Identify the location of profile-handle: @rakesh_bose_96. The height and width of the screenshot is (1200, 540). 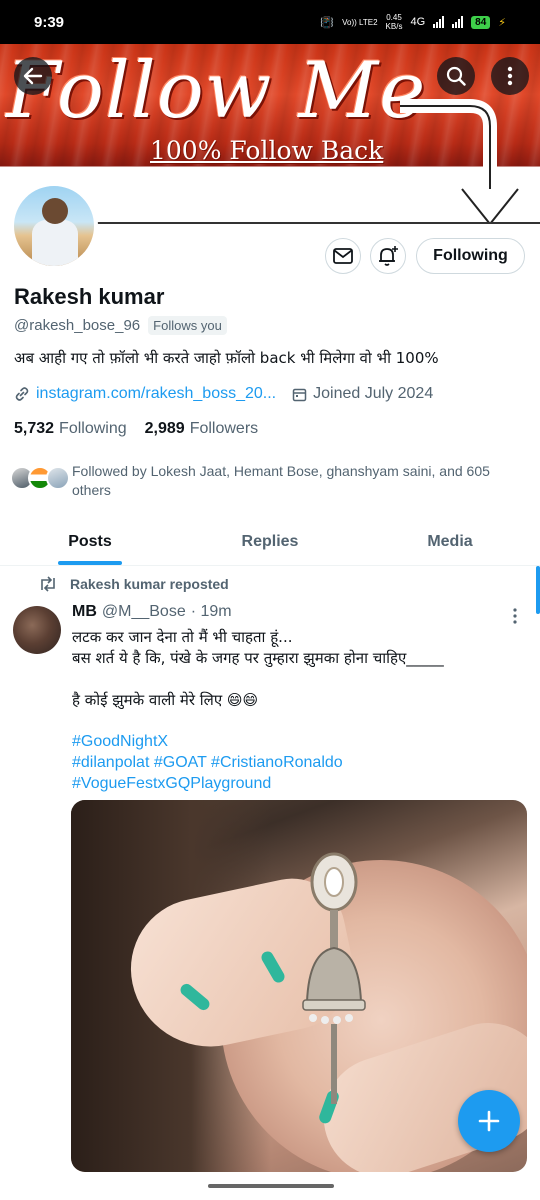
(77, 325).